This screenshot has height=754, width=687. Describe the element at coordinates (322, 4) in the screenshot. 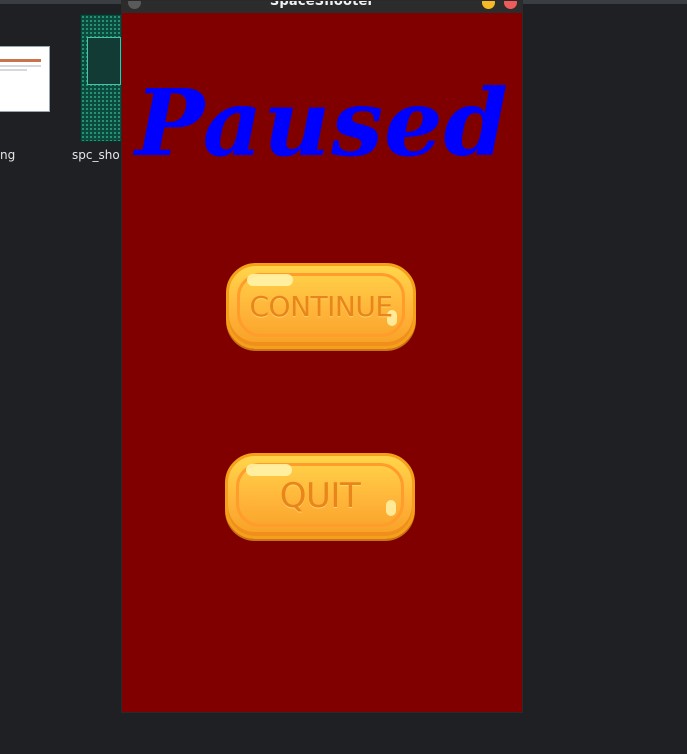

I see `window-title: SpaceShooter` at that location.